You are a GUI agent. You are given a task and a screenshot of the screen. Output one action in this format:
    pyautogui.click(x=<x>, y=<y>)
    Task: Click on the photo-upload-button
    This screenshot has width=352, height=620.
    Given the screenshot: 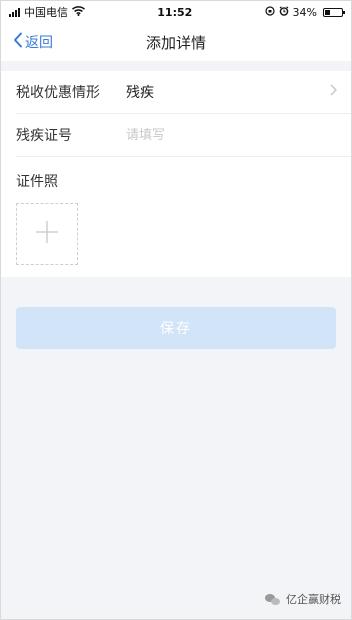 What is the action you would take?
    pyautogui.click(x=47, y=234)
    